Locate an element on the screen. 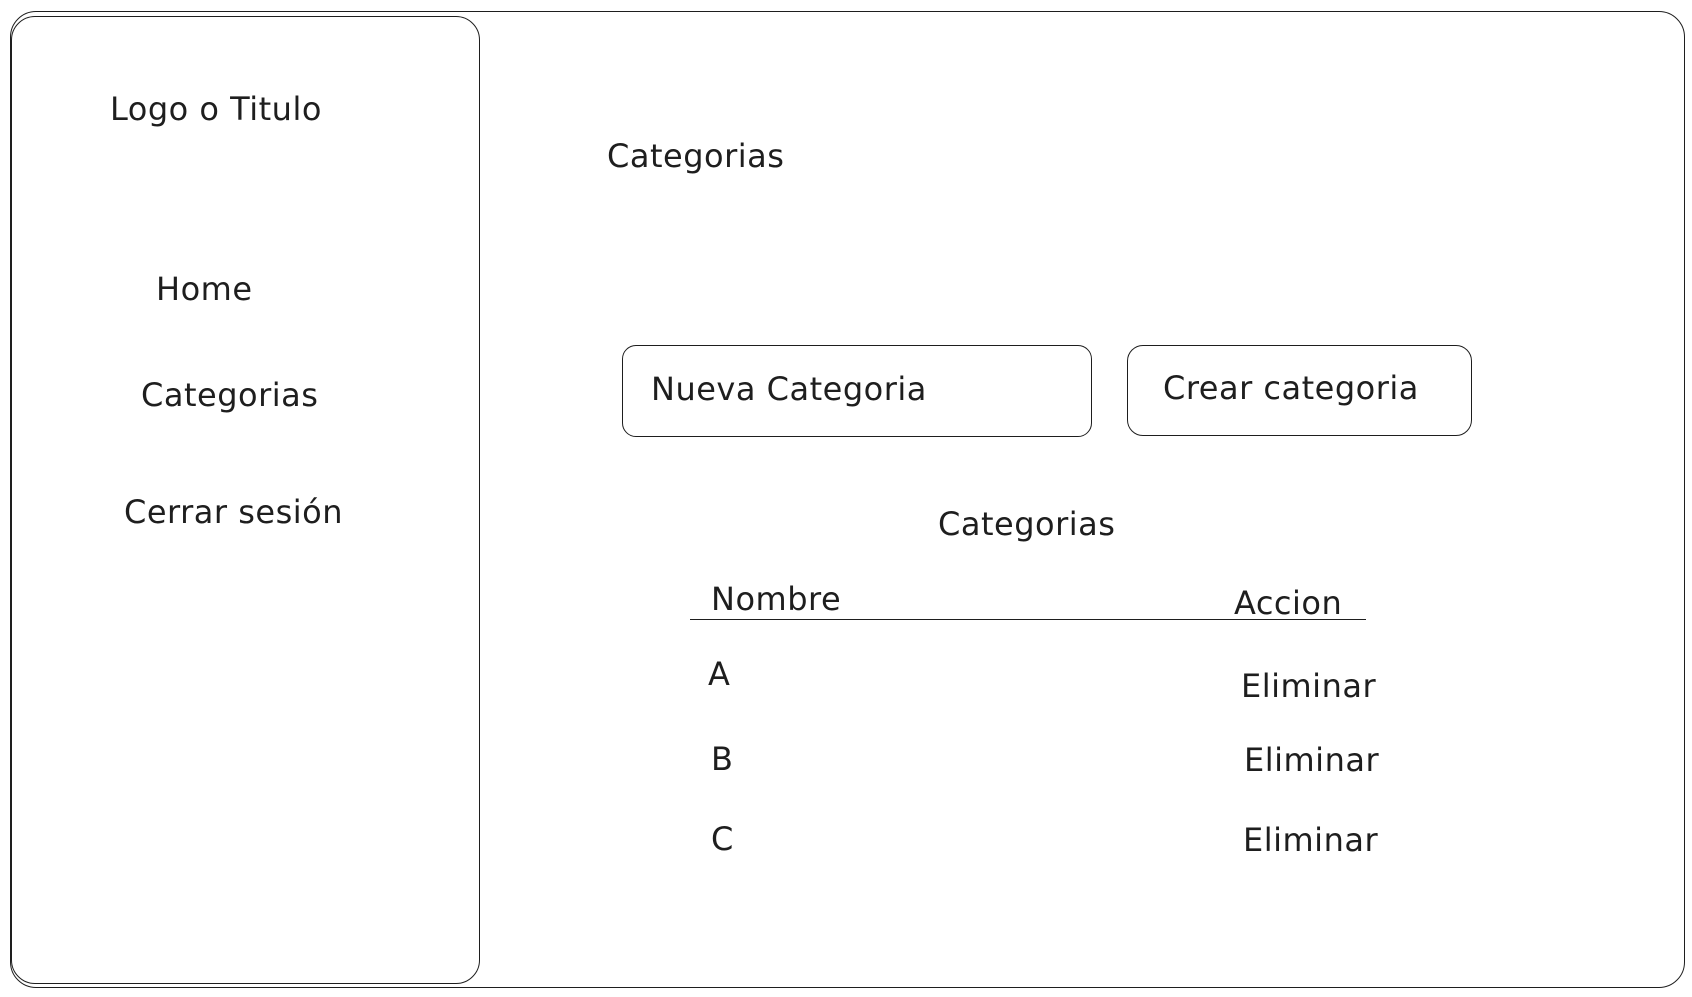 The width and height of the screenshot is (1692, 997). table-title: Categorias is located at coordinates (1027, 524).